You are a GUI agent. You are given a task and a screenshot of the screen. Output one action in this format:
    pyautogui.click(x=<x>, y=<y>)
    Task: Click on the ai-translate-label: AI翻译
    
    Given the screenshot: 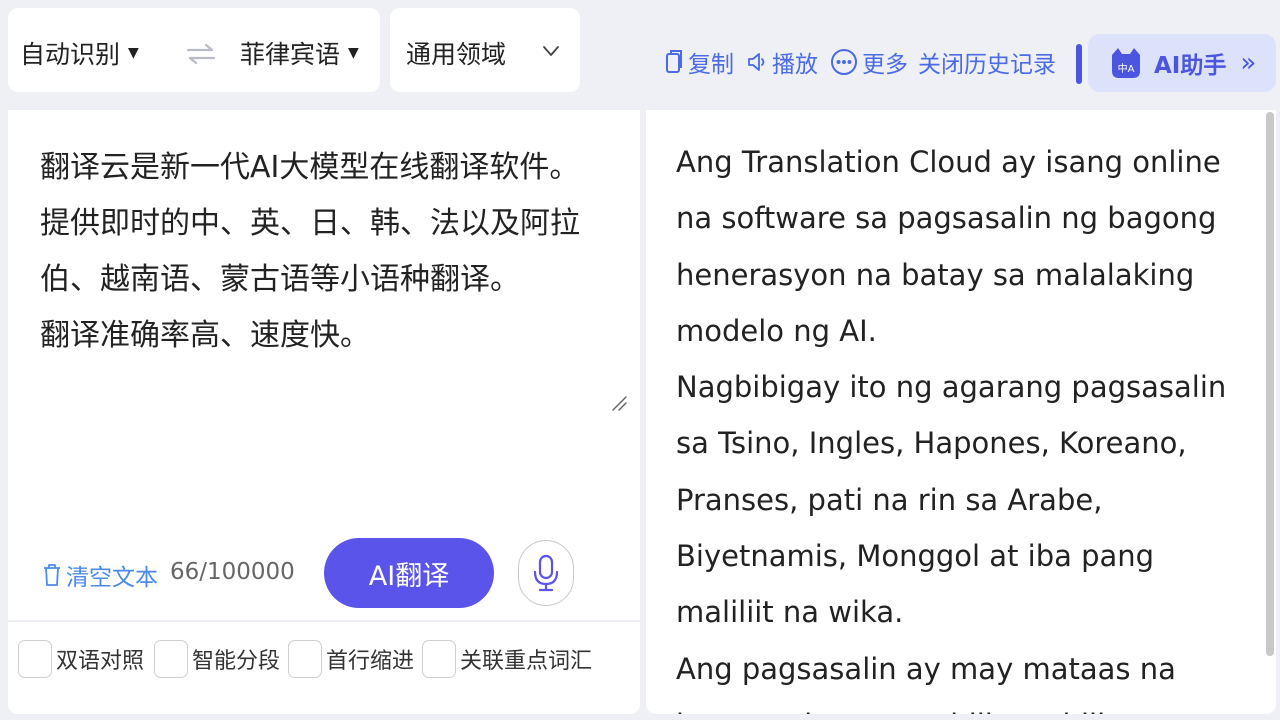 What is the action you would take?
    pyautogui.click(x=409, y=576)
    